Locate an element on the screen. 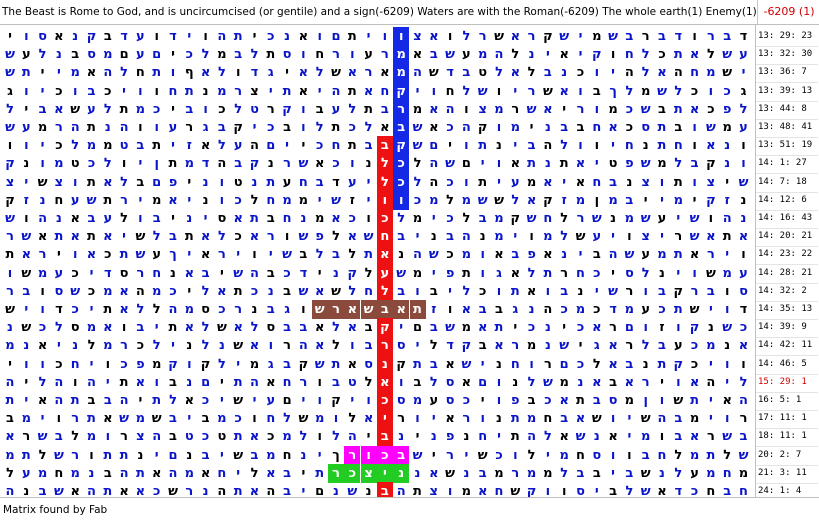  matrix-letter: ד is located at coordinates (450, 73).